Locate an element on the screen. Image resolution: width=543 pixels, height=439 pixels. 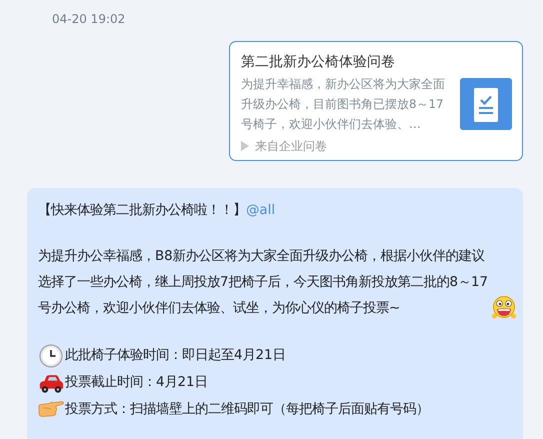
message-paragraph: 为提升办公幸福感，B8新办公区将为大家全面升级办公椅，根据小伙伴的建议选择了一些办公椅，继上周投放7把椅子后，今天图书角新投放第二批的8～17号办公椅，欢迎小伙伴们去体验、试坐，为你心仪的椅子投票~ is located at coordinates (264, 283).